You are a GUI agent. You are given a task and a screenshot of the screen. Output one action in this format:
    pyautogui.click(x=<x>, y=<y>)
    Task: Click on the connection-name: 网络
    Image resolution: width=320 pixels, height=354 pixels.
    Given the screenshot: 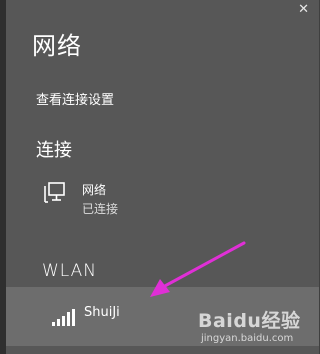 What is the action you would take?
    pyautogui.click(x=94, y=190)
    